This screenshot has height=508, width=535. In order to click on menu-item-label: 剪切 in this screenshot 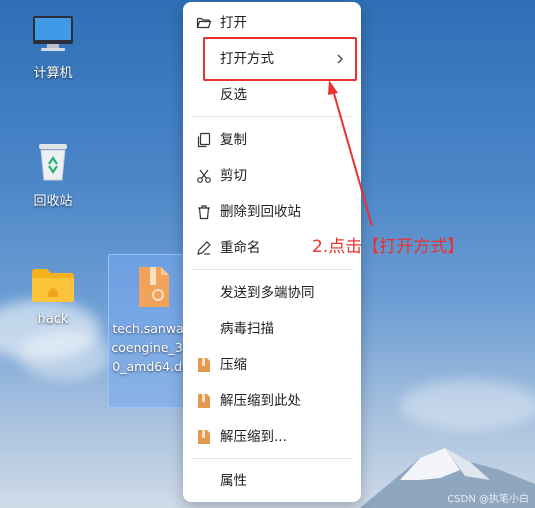, I will do `click(233, 176)`.